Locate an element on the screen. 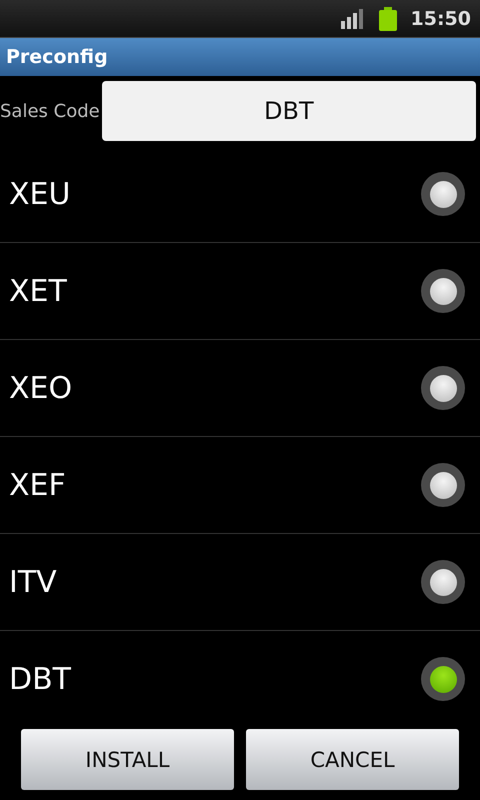  clock: 15:50 is located at coordinates (440, 19).